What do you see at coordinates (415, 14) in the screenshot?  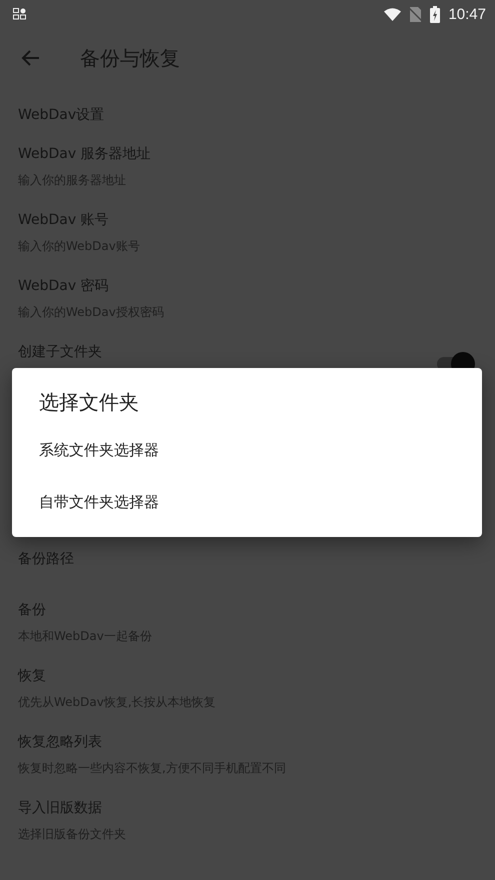 I see `no-sim-icon` at bounding box center [415, 14].